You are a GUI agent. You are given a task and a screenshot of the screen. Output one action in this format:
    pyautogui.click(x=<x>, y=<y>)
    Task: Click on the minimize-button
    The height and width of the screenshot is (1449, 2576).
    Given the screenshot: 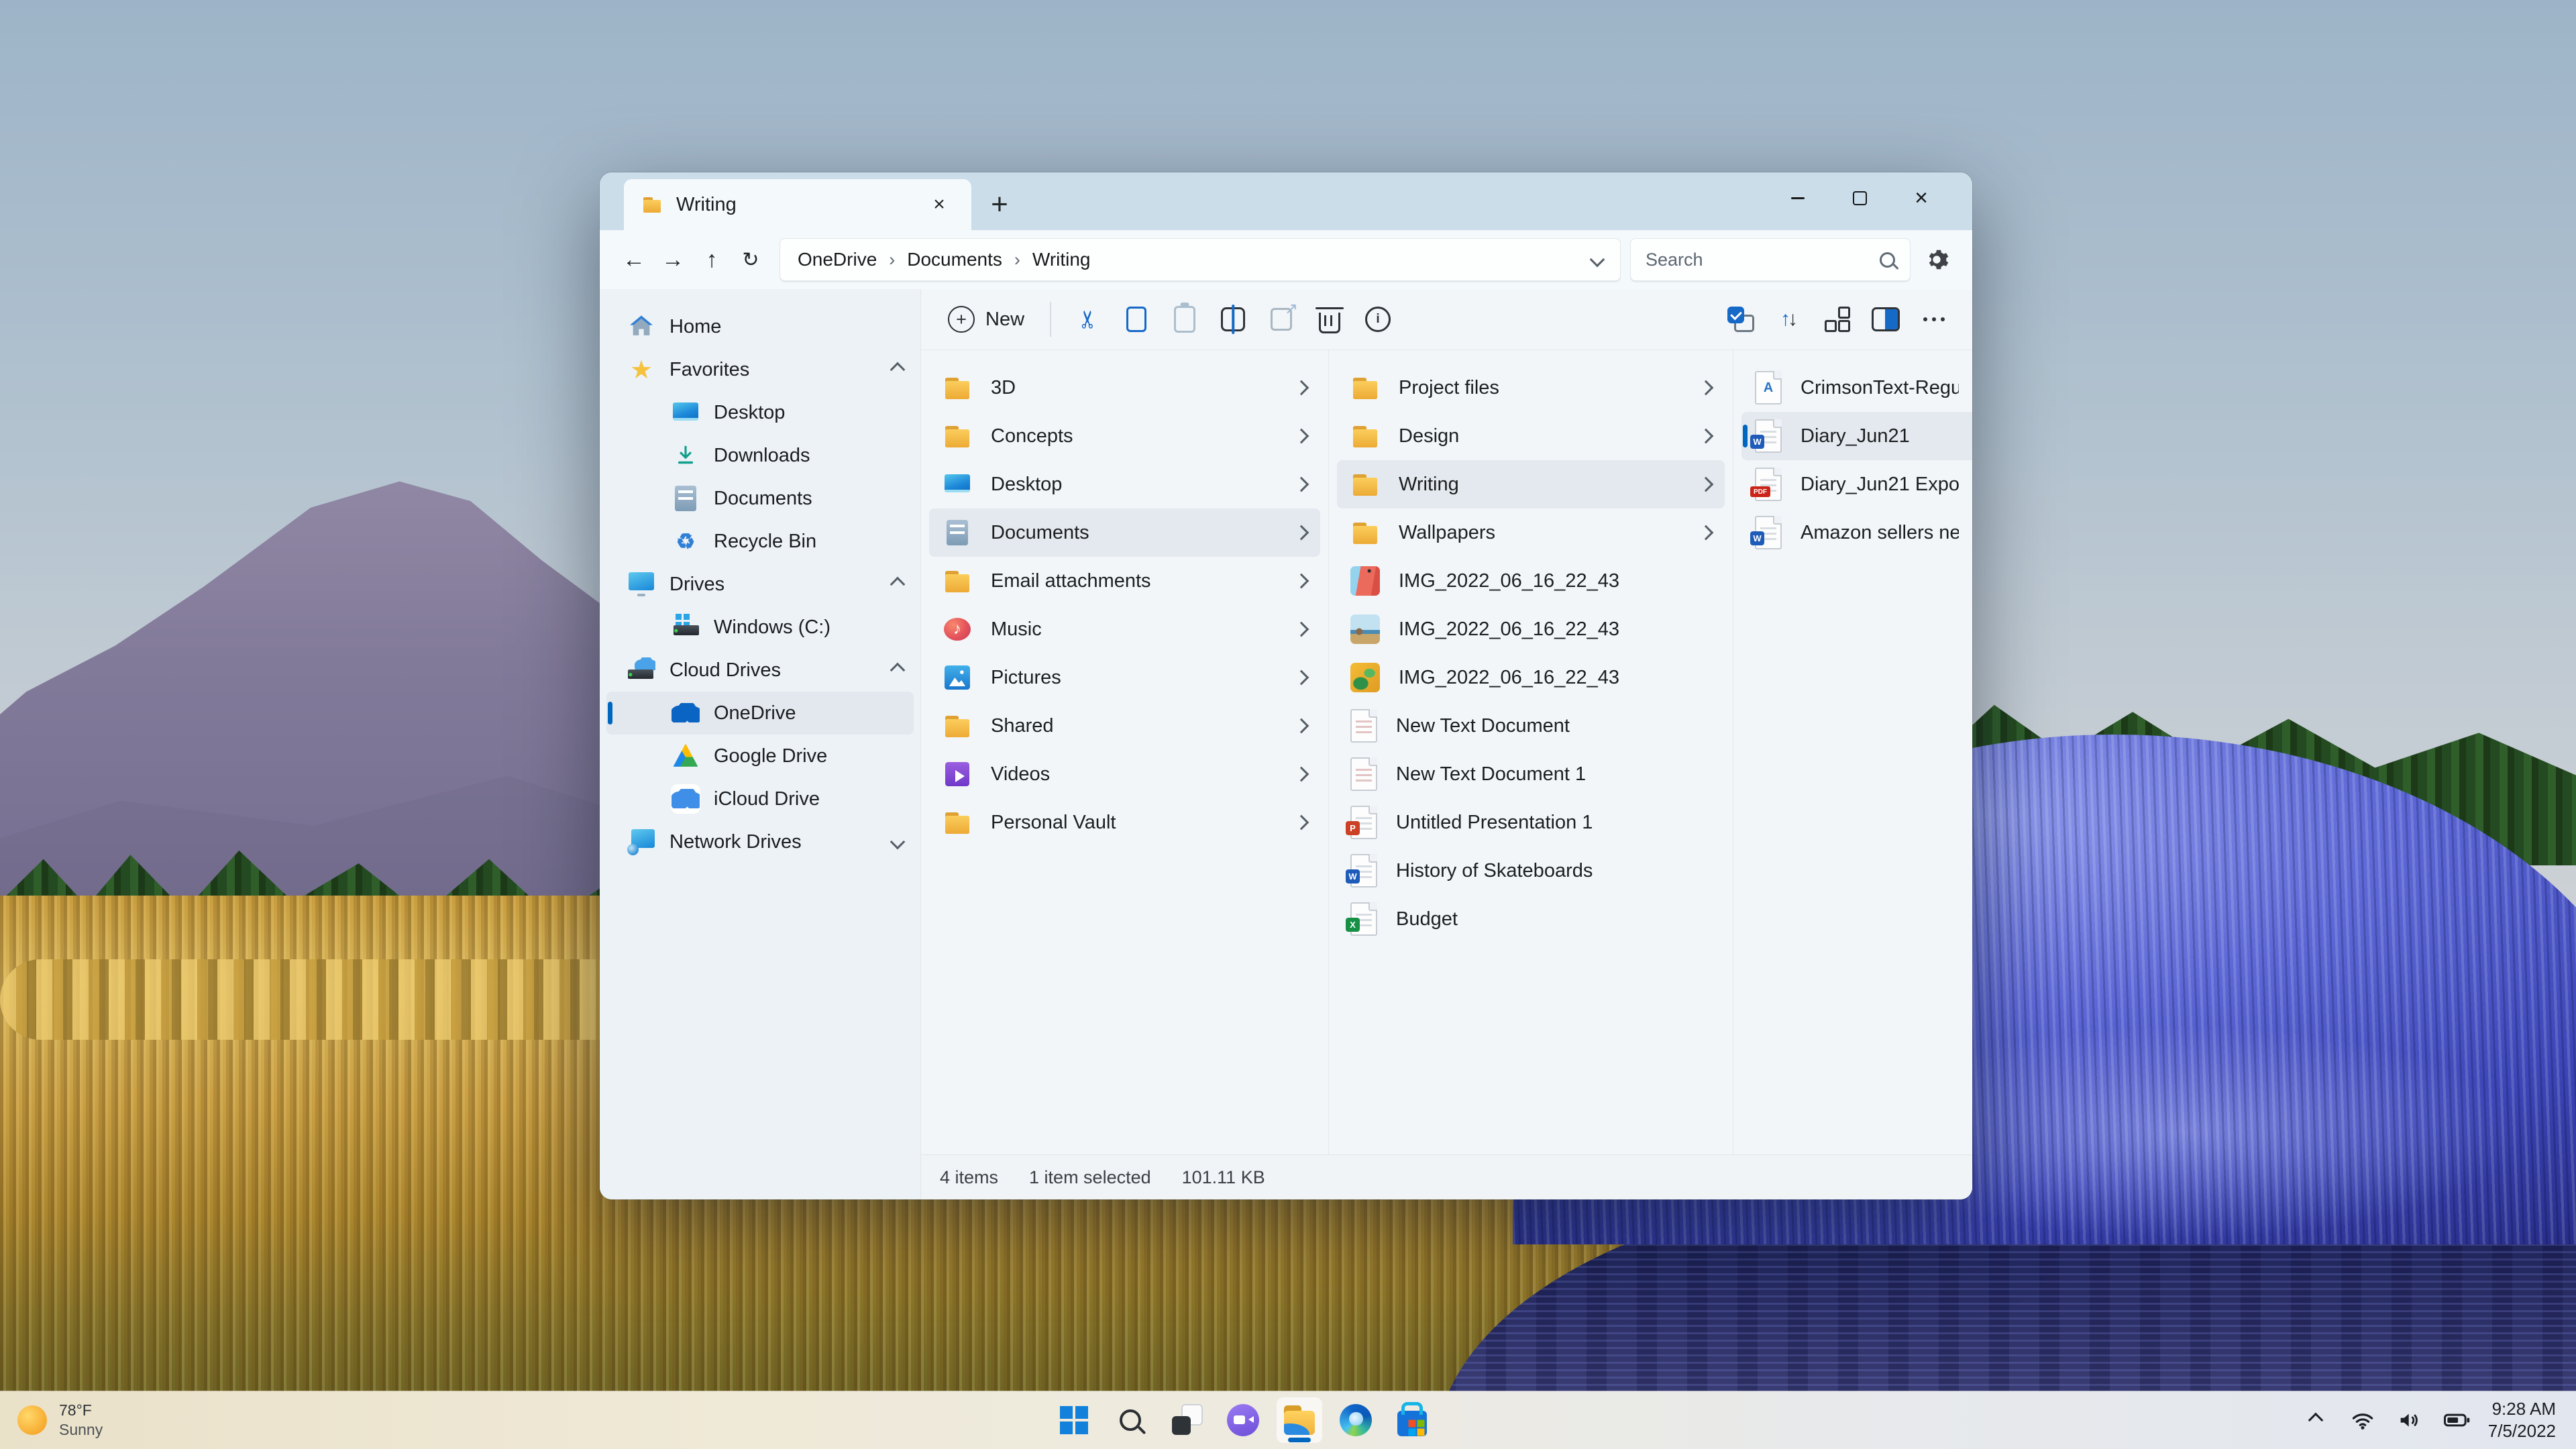 What is the action you would take?
    pyautogui.click(x=1798, y=197)
    